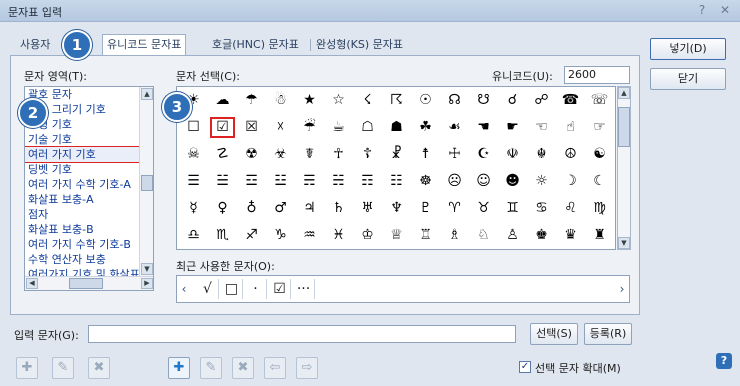 Image resolution: width=740 pixels, height=386 pixels. I want to click on recent-char: □, so click(232, 289).